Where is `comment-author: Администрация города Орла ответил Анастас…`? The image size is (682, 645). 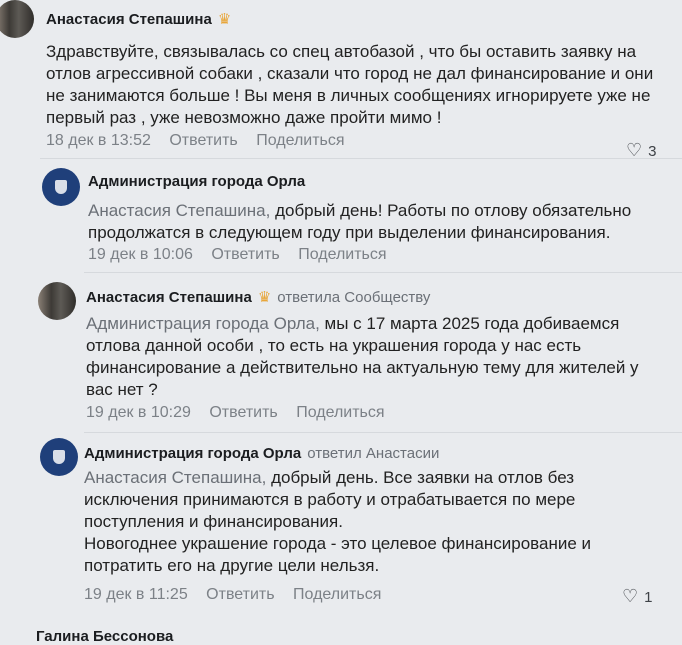 comment-author: Администрация города Орла ответил Анастас… is located at coordinates (261, 453).